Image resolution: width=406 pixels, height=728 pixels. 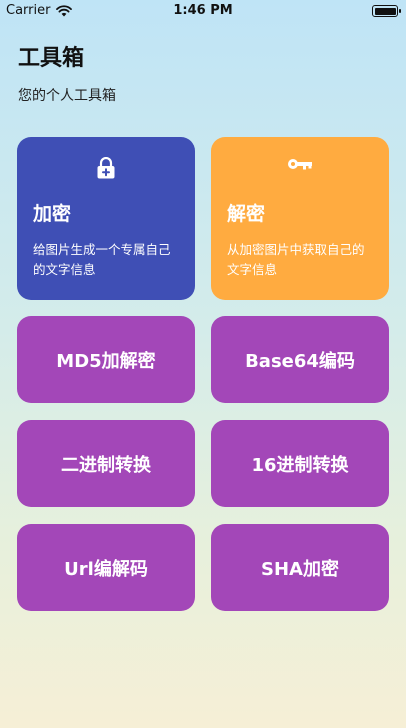 I want to click on encrypt-title: 加密, so click(x=52, y=214).